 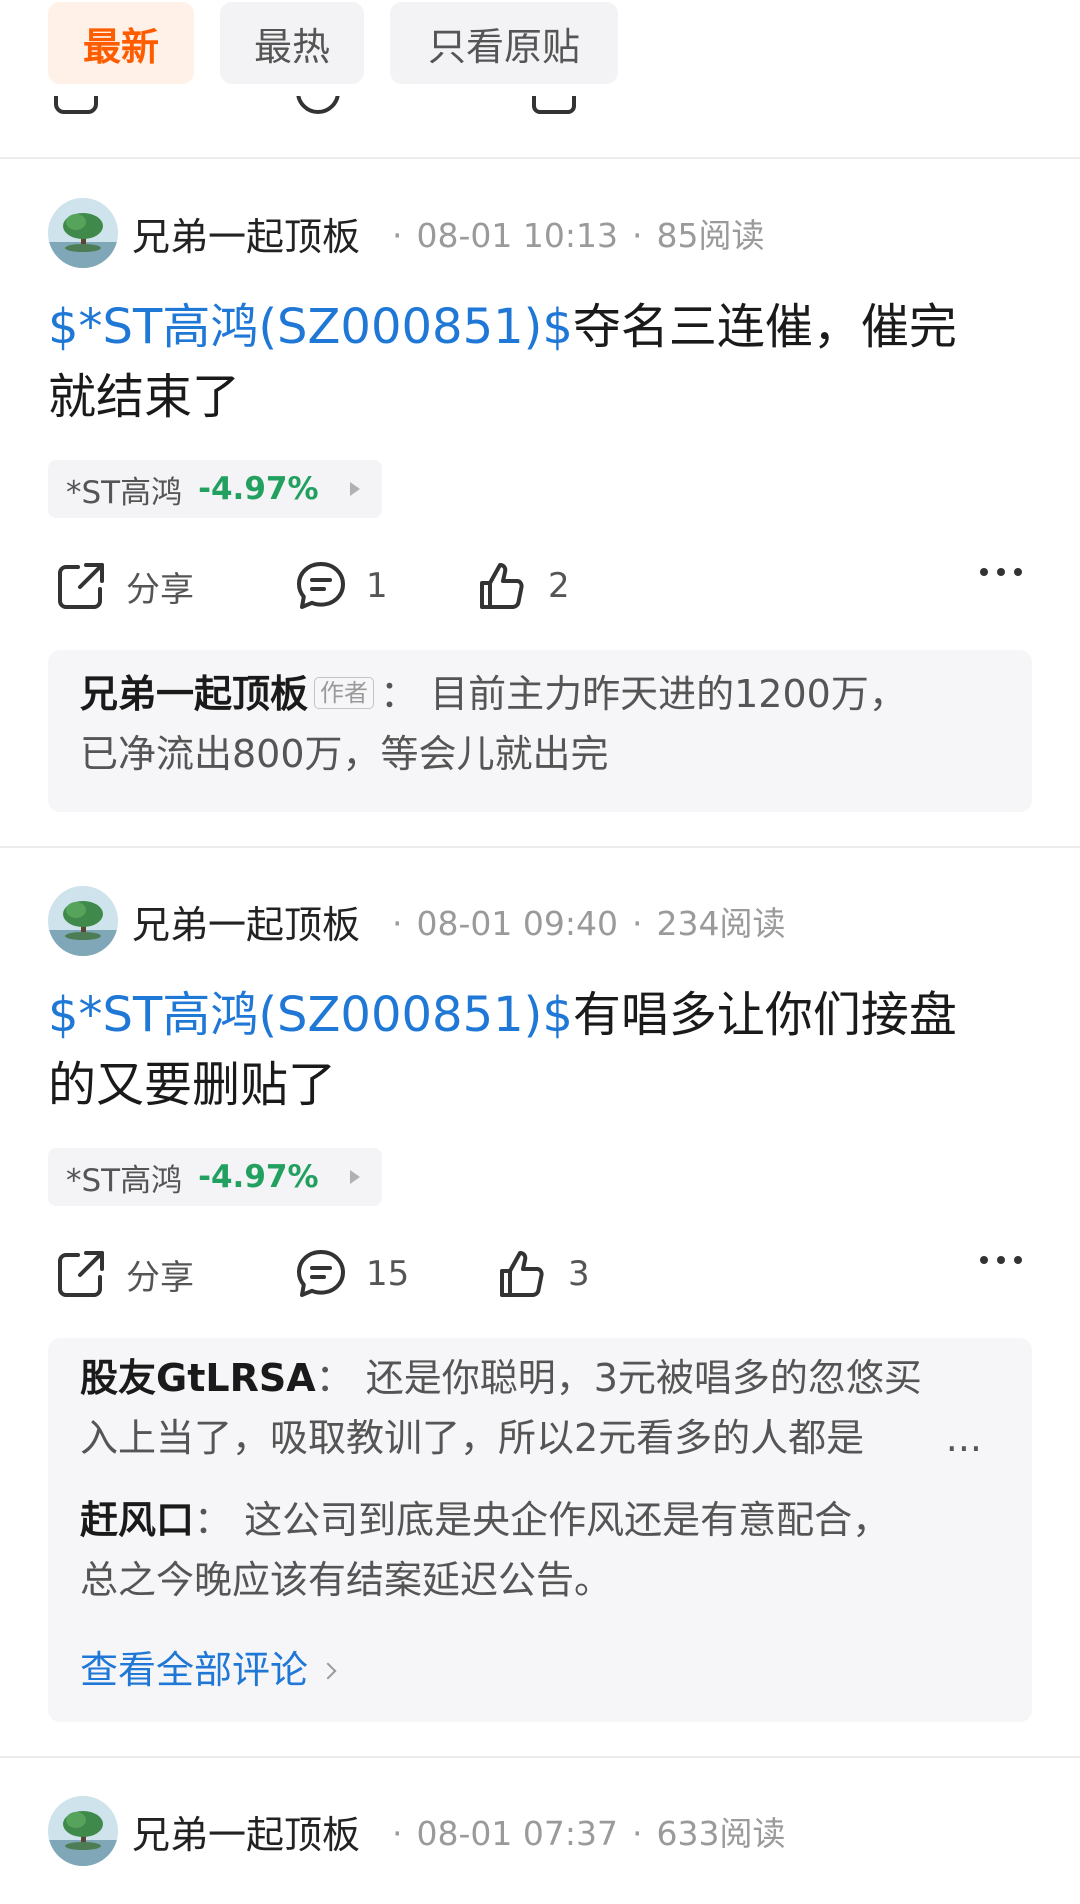 I want to click on like-button: 3, so click(x=543, y=1274).